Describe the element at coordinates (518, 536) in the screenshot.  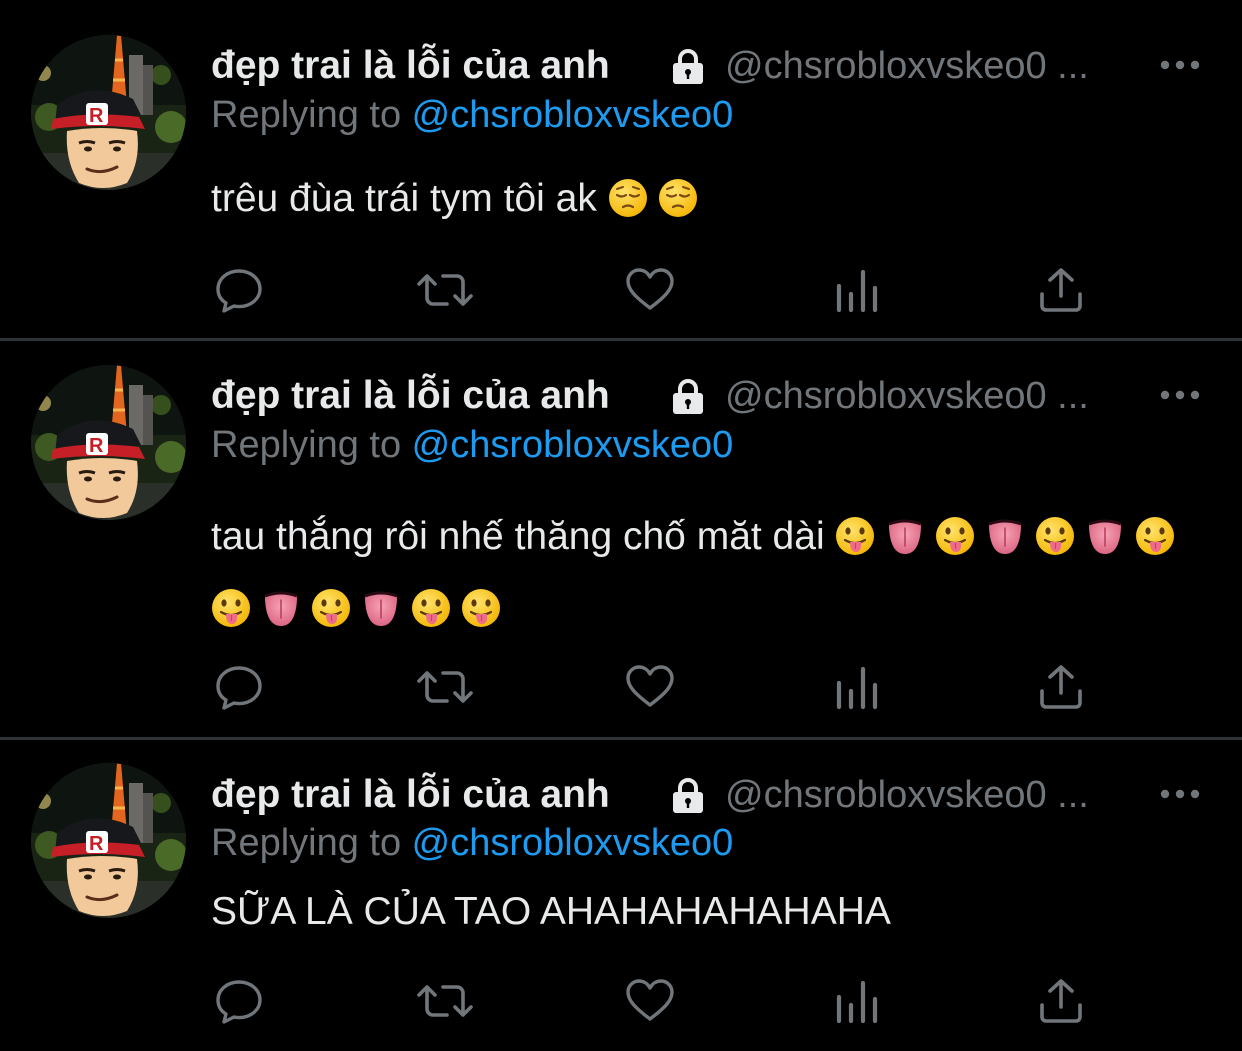
I see `tweet-text-content: tau thắng rôi nhế thăng chố măt dài` at that location.